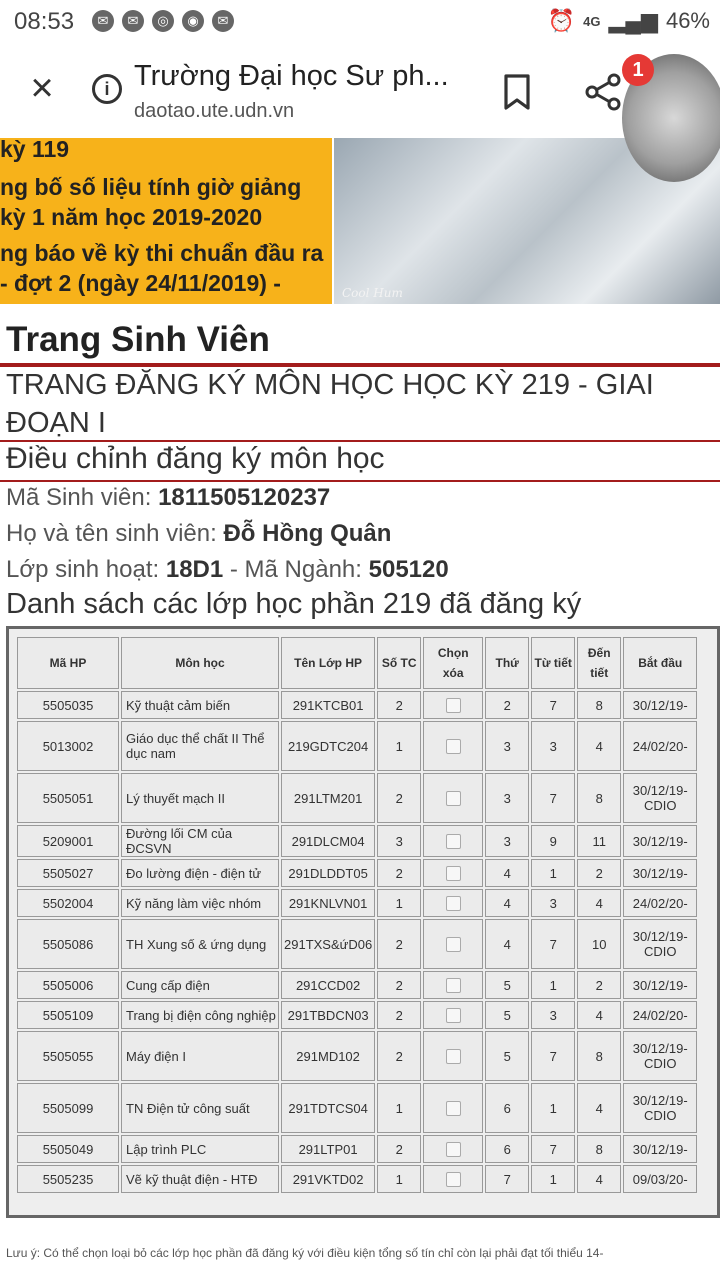 The height and width of the screenshot is (1280, 720). Describe the element at coordinates (223, 21) in the screenshot. I see `messenger-icon: ✉` at that location.